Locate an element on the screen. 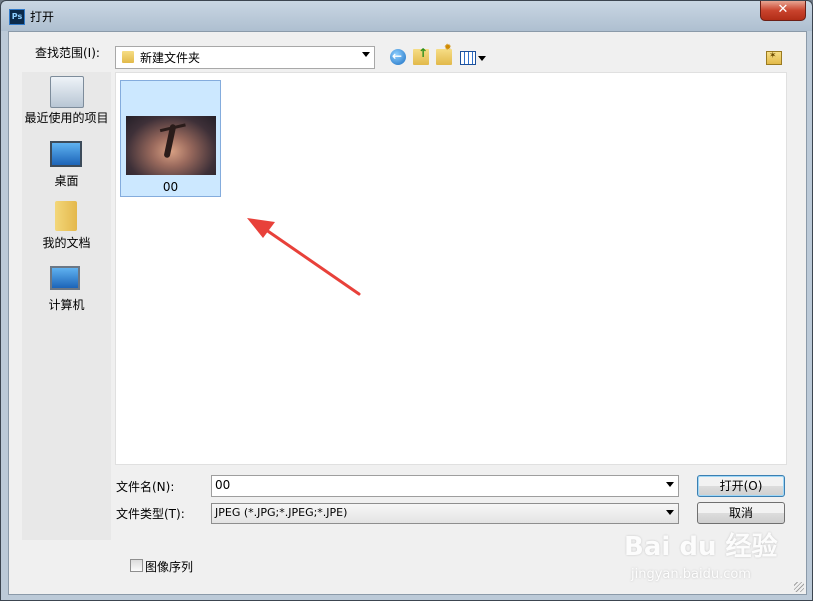 This screenshot has height=601, width=813. file-type-label: 文件类型(T): is located at coordinates (150, 514).